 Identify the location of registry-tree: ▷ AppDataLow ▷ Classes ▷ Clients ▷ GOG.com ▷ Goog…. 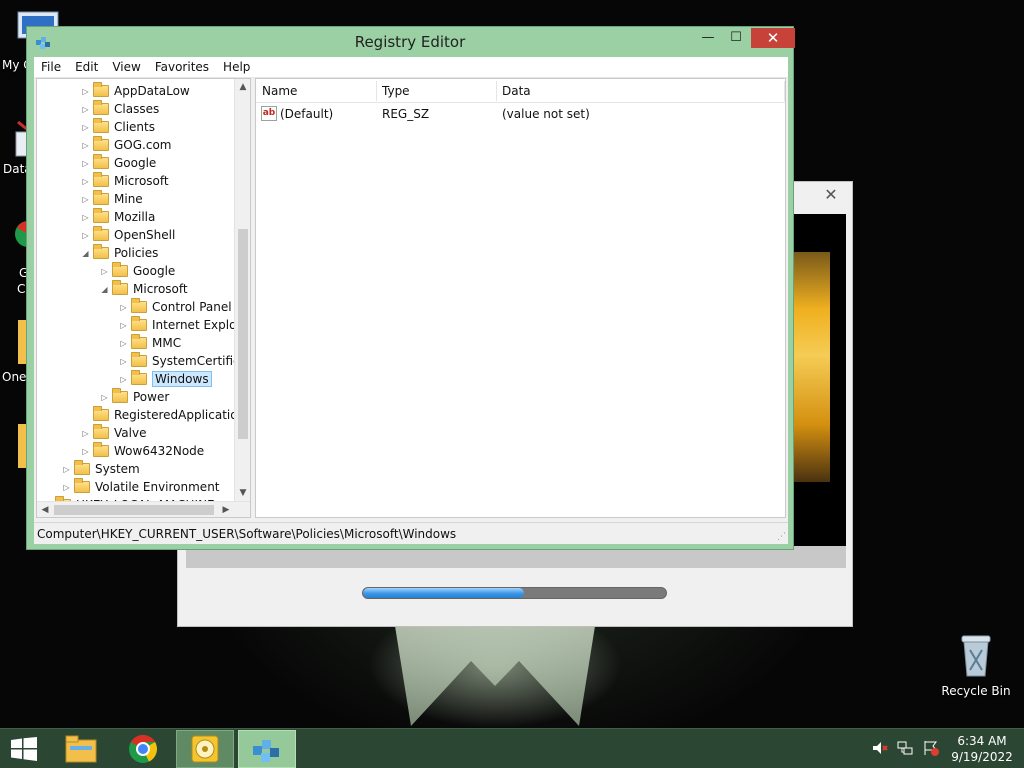
(135, 291).